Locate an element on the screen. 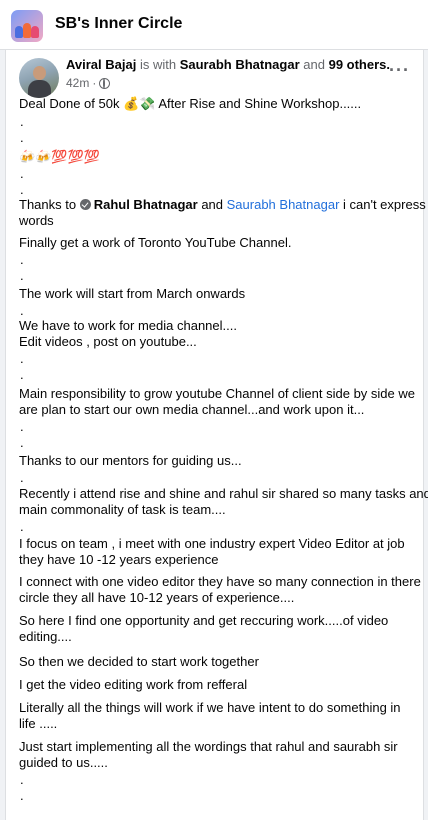  text-segment: i can't express is located at coordinates (382, 204).